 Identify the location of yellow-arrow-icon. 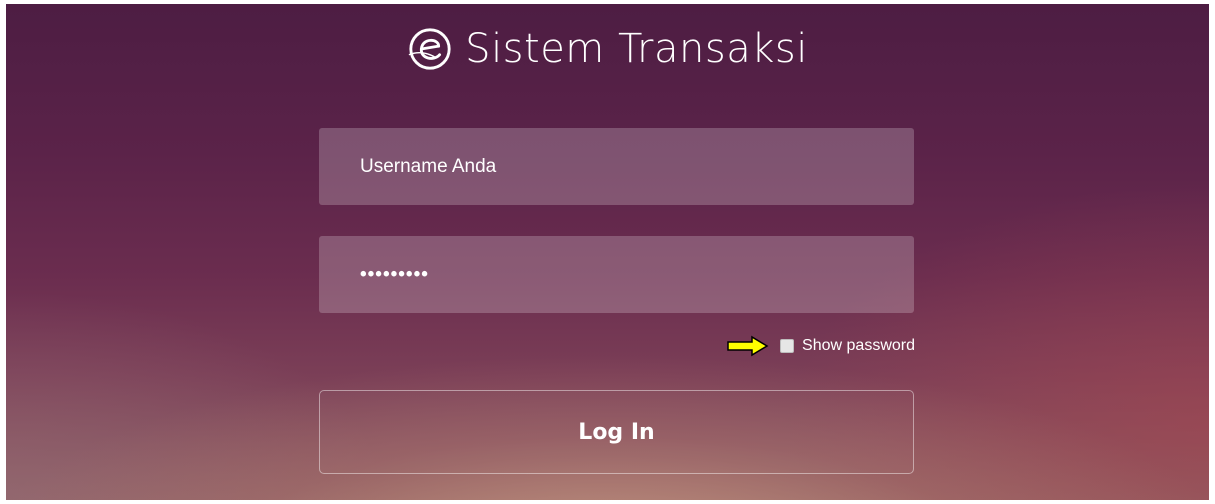
(748, 346).